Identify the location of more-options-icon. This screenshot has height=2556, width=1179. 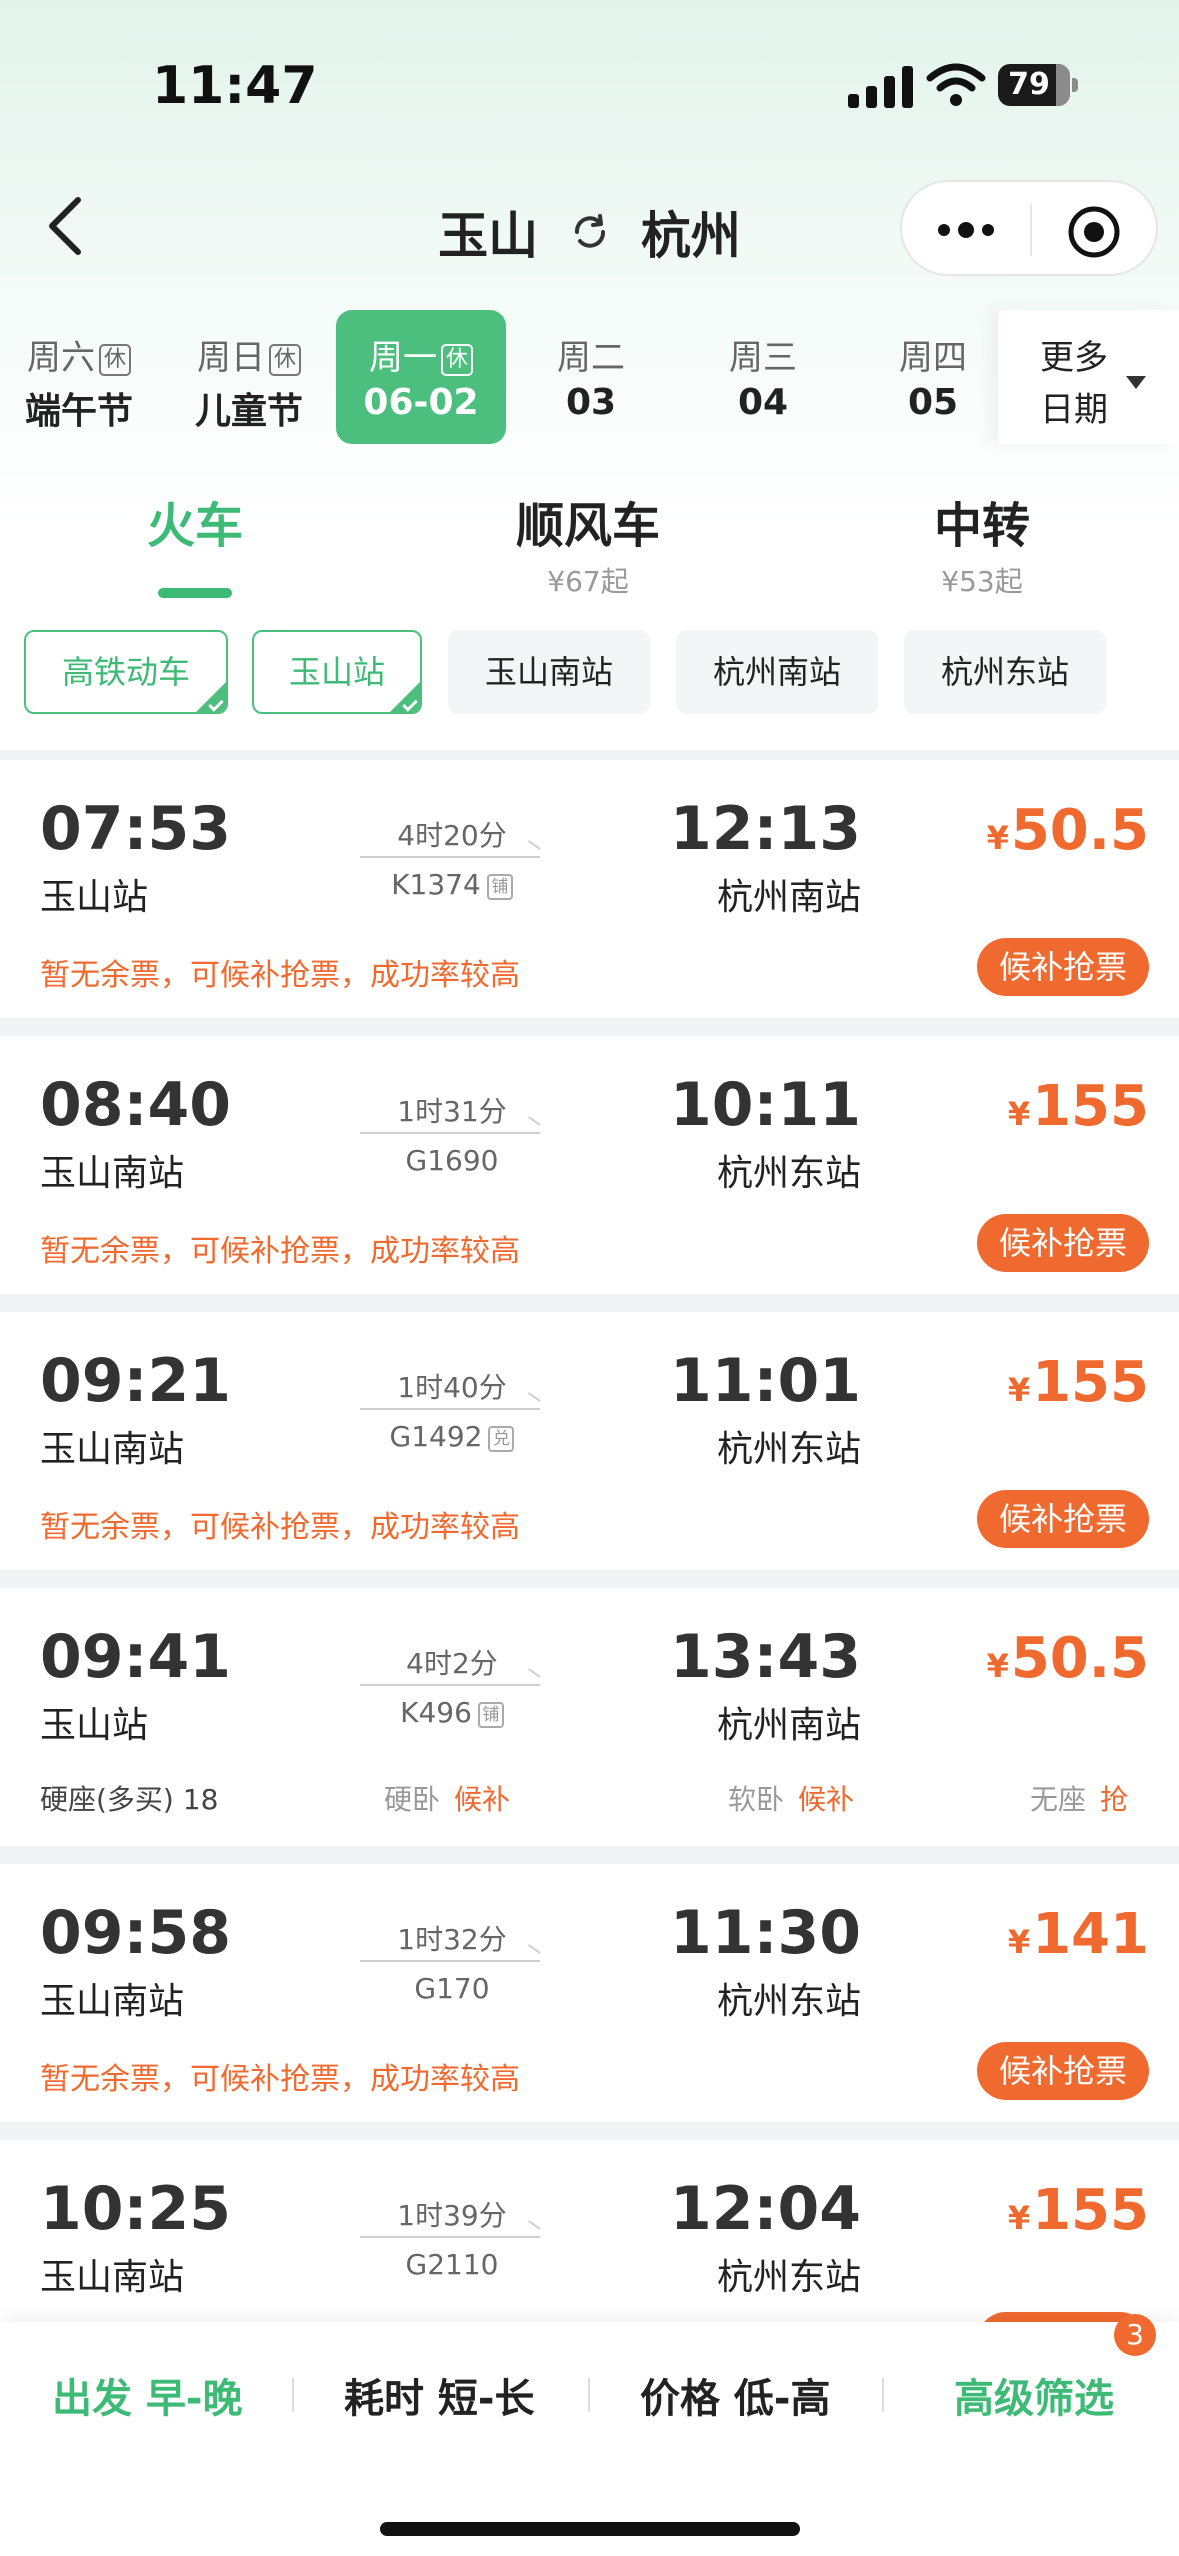
(966, 230).